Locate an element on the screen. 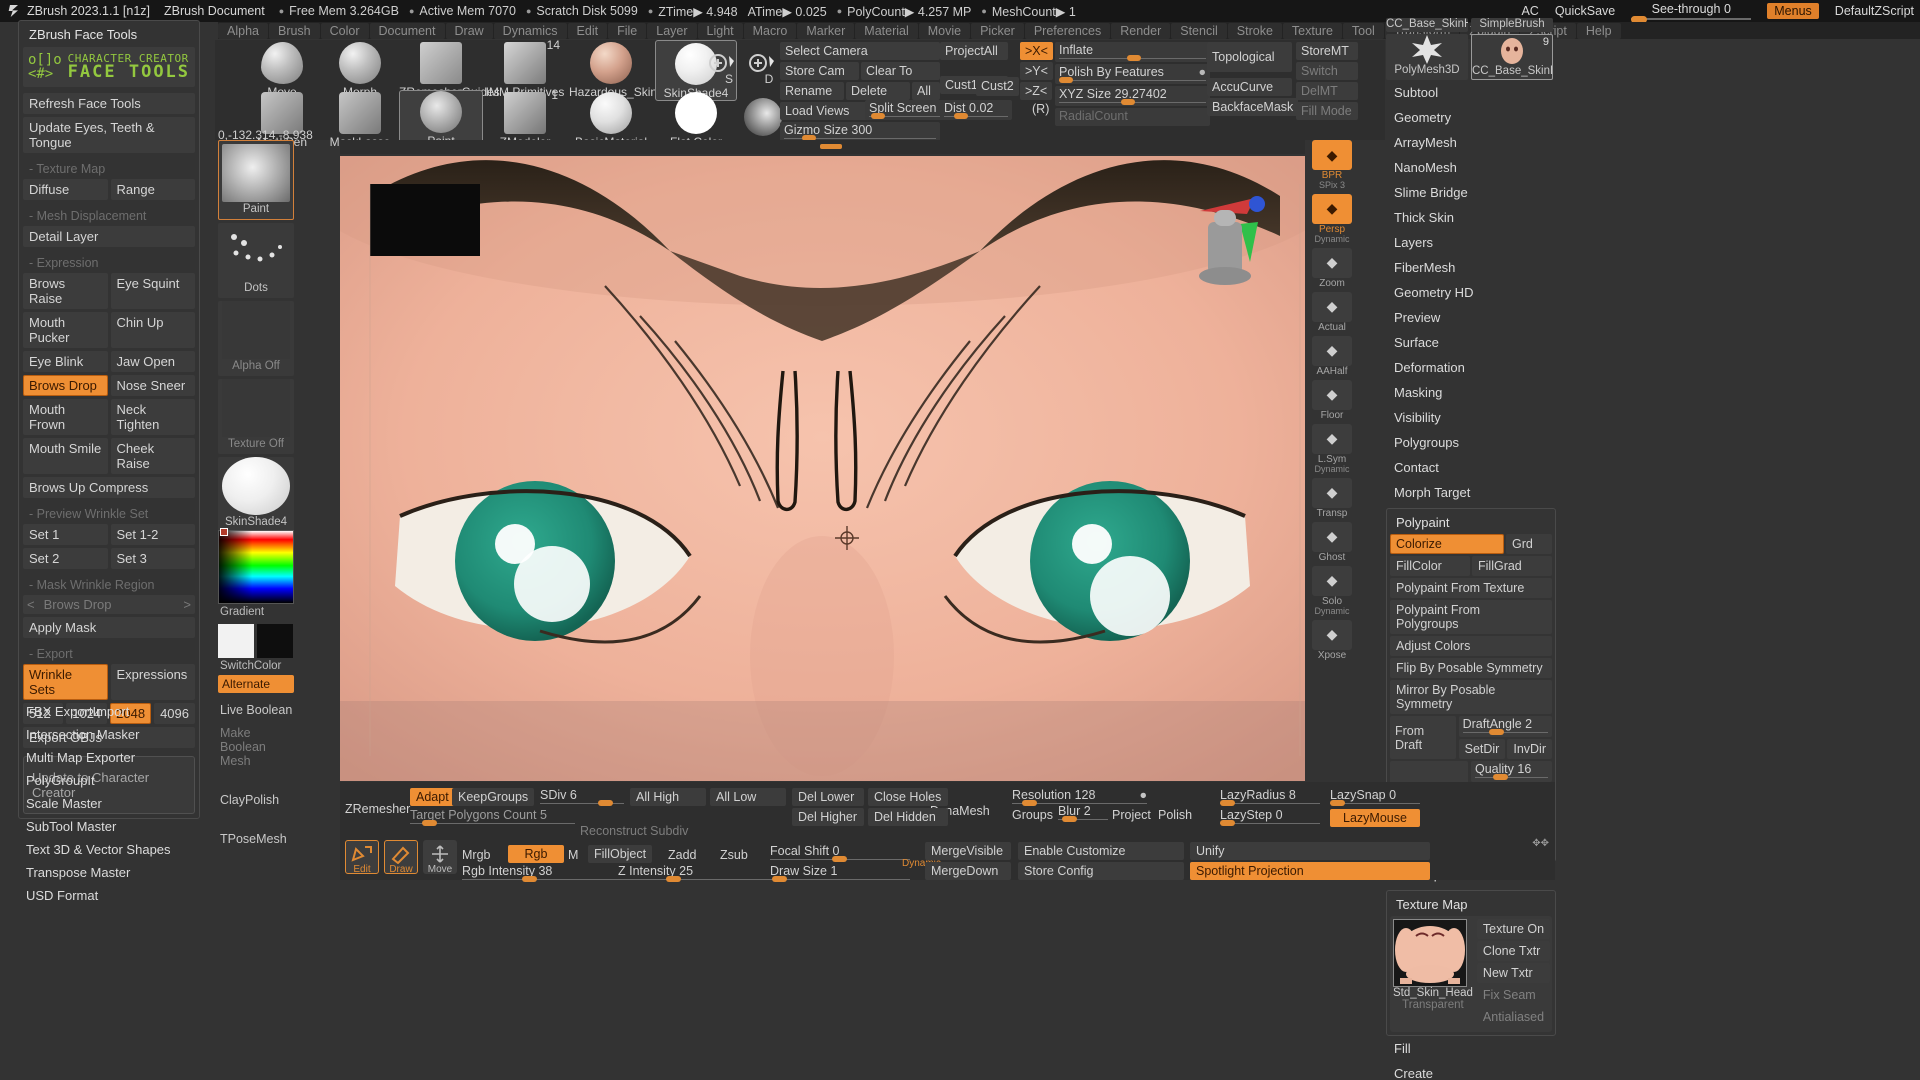 Image resolution: width=1920 pixels, height=1080 pixels. unify-button: Unify is located at coordinates (1310, 851).